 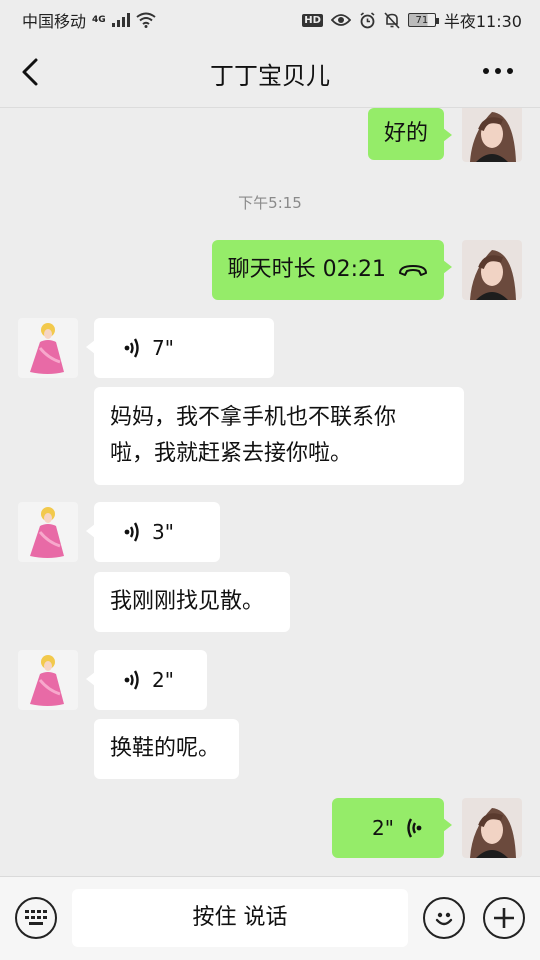 I want to click on voice-duration: 7", so click(x=163, y=348).